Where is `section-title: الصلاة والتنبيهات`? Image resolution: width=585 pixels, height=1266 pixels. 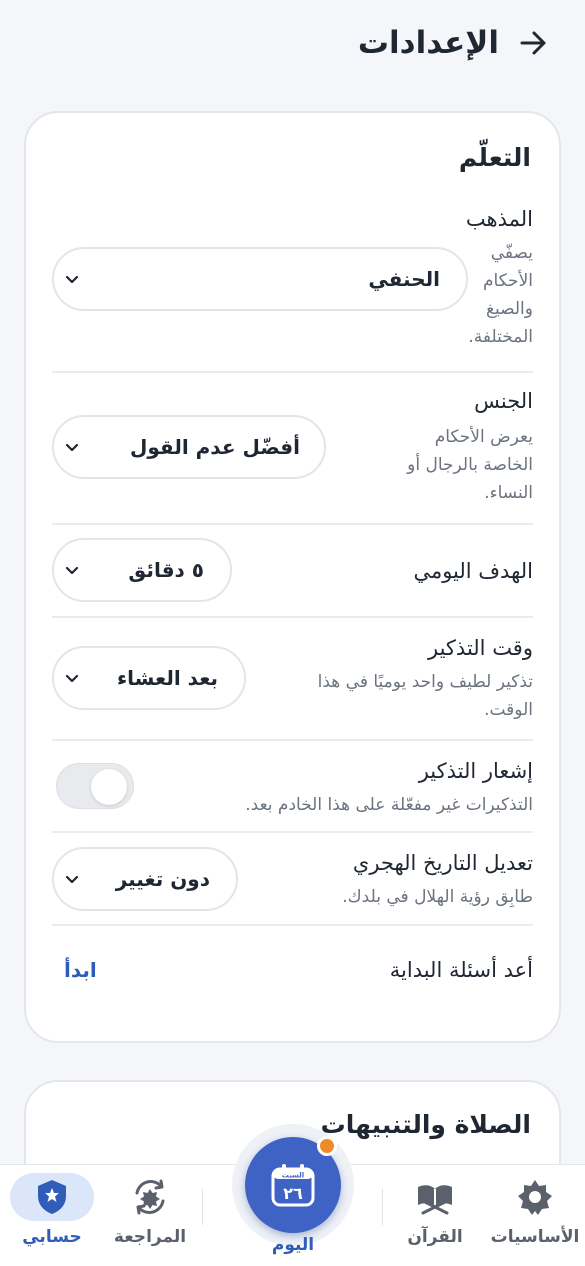
section-title: الصلاة والتنبيهات is located at coordinates (425, 1124).